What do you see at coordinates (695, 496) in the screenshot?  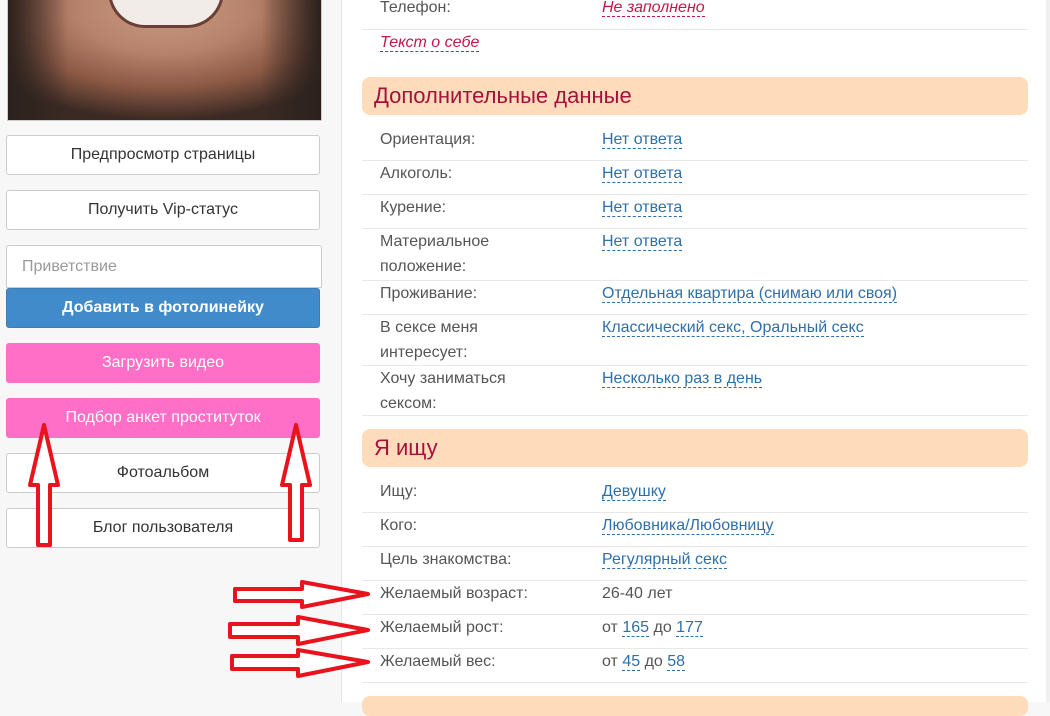 I see `seeking-row: Ищу: Девушку` at bounding box center [695, 496].